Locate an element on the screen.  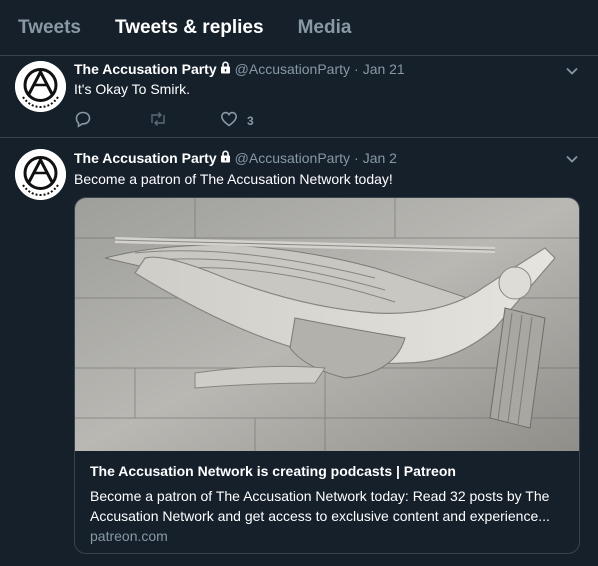
tab-media: Media is located at coordinates (325, 28).